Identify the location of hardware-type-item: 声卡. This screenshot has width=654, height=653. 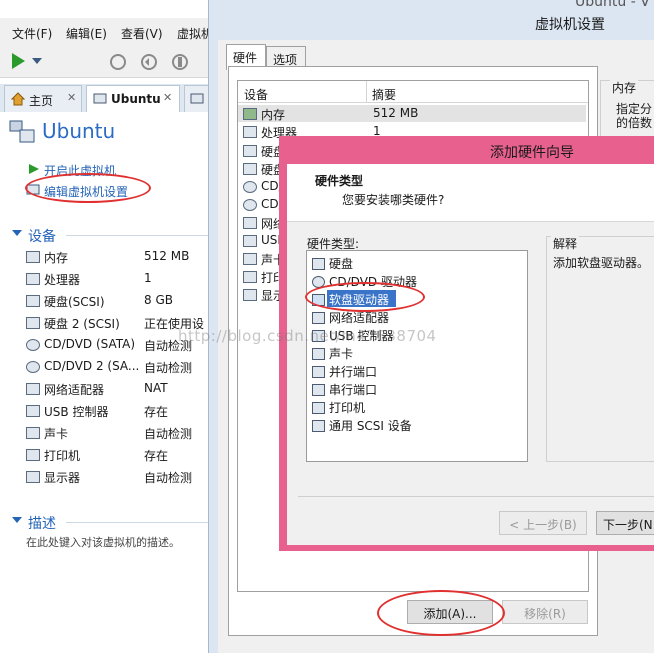
(332, 353).